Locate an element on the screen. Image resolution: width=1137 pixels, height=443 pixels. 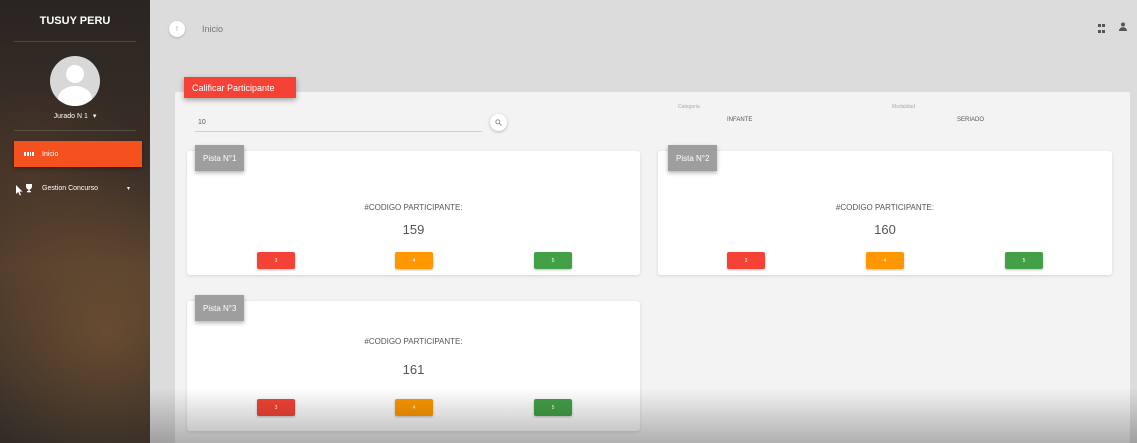
sidebar-item-label: Gestion Concurso is located at coordinates (70, 188).